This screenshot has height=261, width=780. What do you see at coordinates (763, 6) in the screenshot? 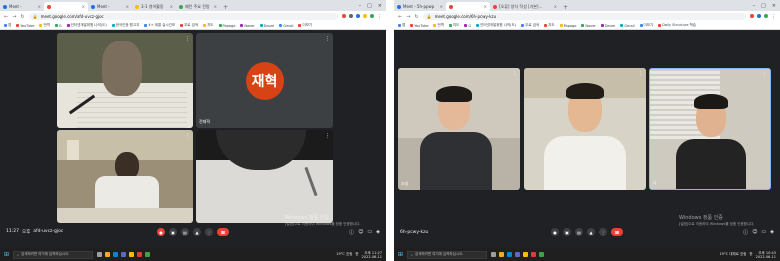
I see `maximize-icon: □` at bounding box center [763, 6].